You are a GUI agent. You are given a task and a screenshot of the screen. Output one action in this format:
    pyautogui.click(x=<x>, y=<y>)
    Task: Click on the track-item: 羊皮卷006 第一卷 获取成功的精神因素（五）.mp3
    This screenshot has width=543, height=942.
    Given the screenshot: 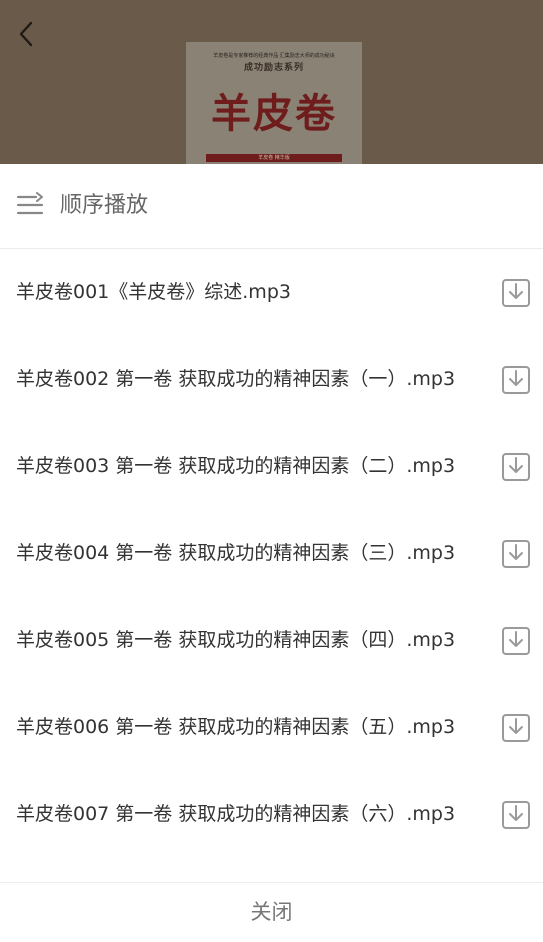 What is the action you would take?
    pyautogui.click(x=271, y=727)
    